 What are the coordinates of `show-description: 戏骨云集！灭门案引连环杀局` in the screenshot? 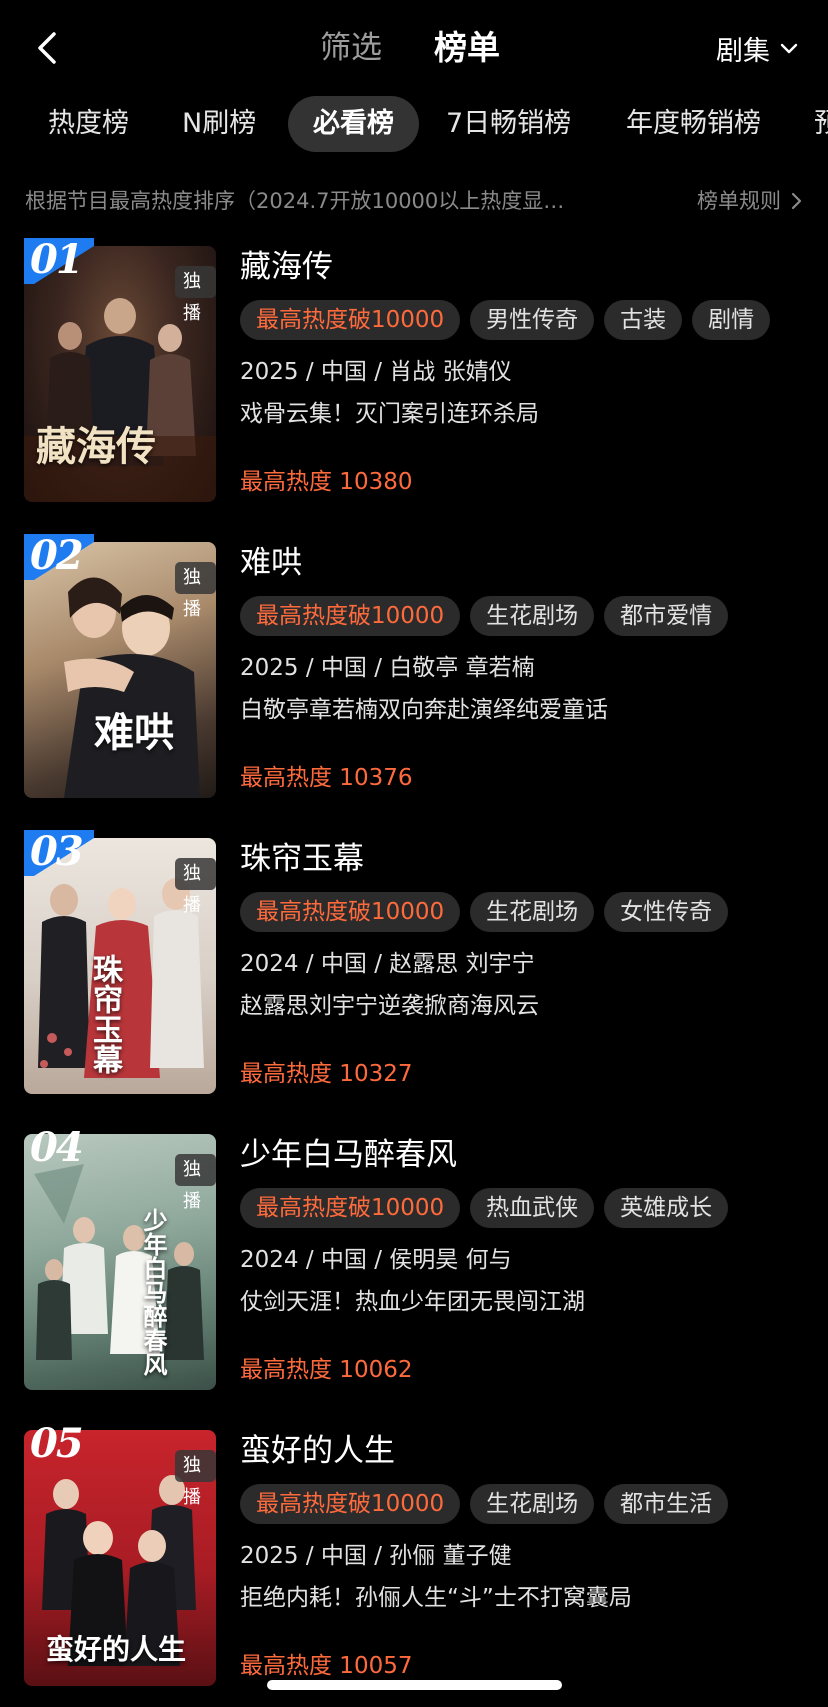 It's located at (389, 414).